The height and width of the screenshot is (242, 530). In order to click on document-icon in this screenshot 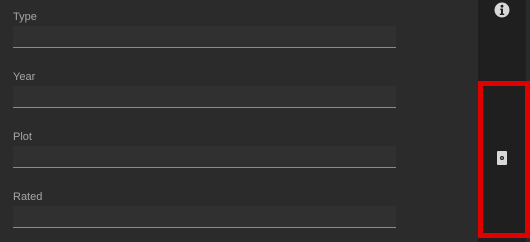, I will do `click(502, 158)`.